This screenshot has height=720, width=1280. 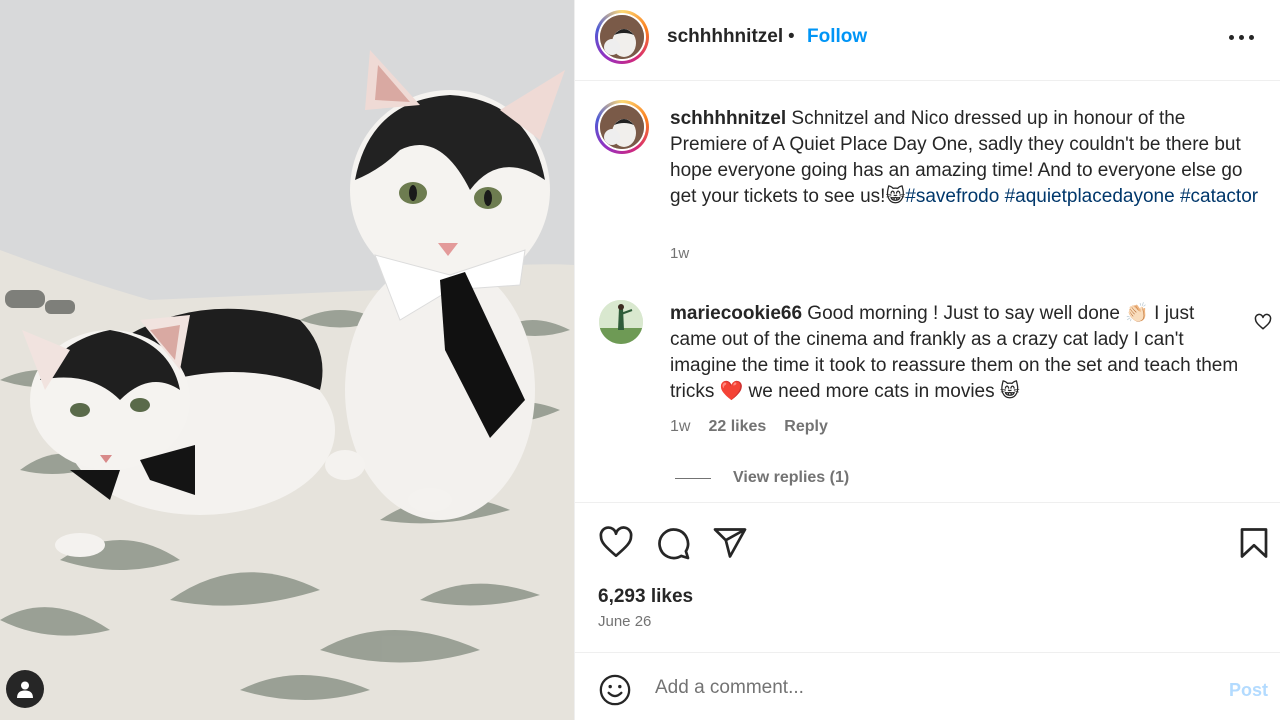 What do you see at coordinates (730, 543) in the screenshot?
I see `share-icon` at bounding box center [730, 543].